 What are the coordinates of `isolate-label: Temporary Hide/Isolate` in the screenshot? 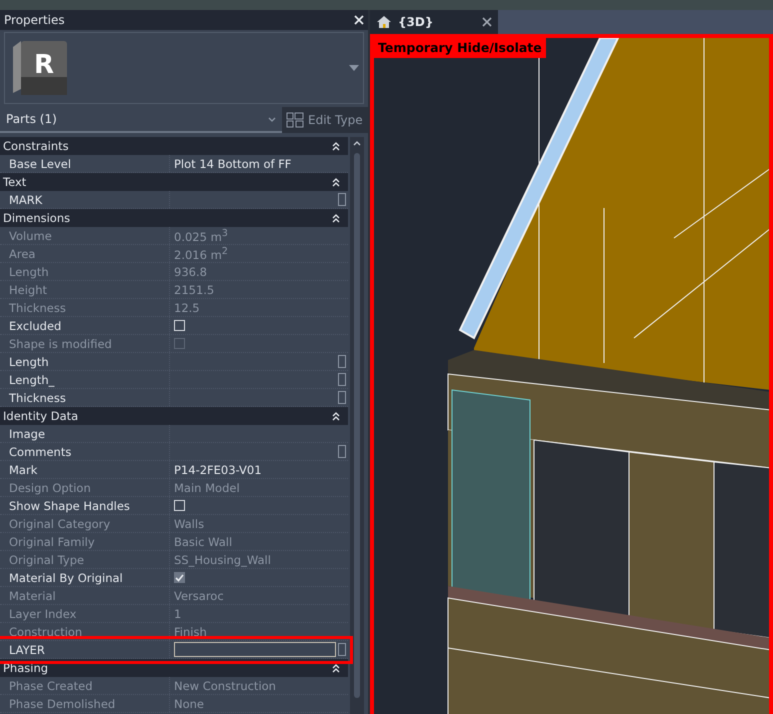 It's located at (460, 48).